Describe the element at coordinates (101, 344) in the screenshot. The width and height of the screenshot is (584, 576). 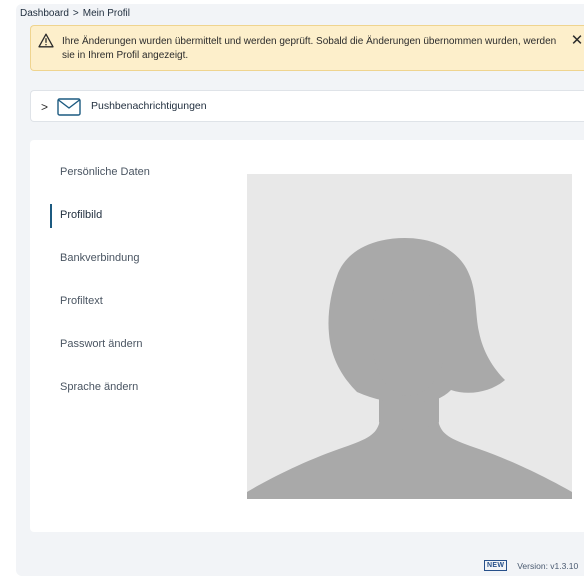
I see `nav-item-change-password: Passwort ändern` at that location.